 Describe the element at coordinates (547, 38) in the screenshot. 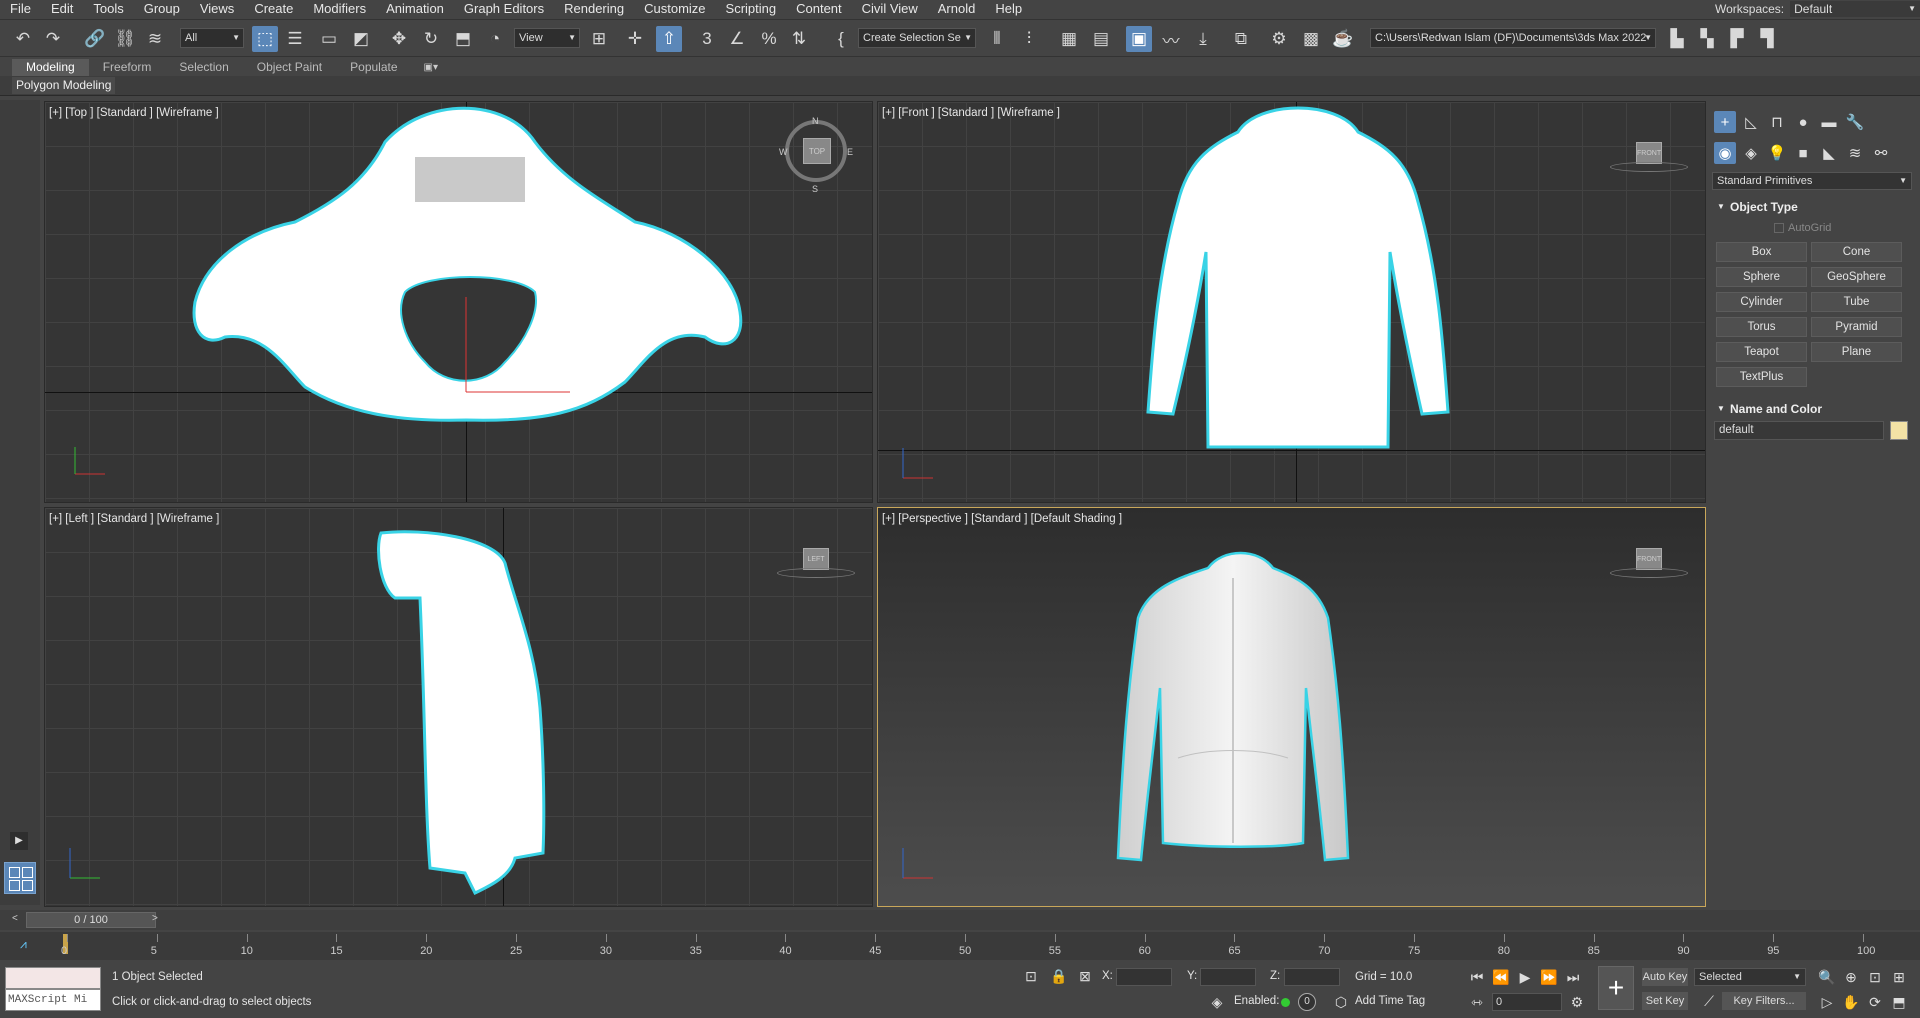

I see `ref-coord-dropdown: View ▼` at that location.